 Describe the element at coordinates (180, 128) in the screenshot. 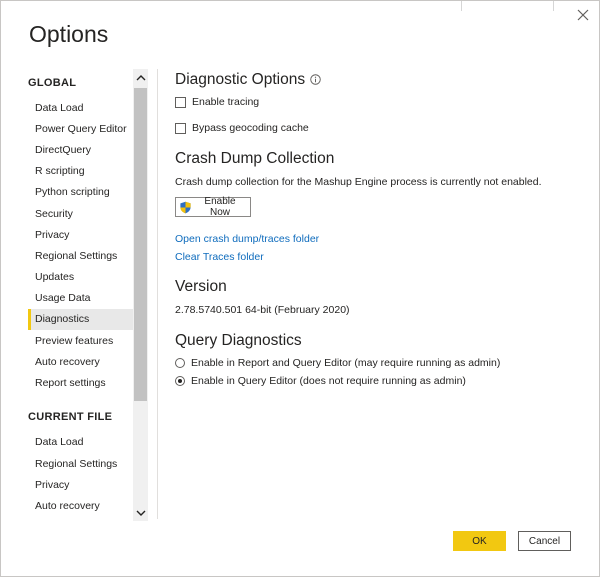

I see `bypass-geocoding-checkbox` at that location.